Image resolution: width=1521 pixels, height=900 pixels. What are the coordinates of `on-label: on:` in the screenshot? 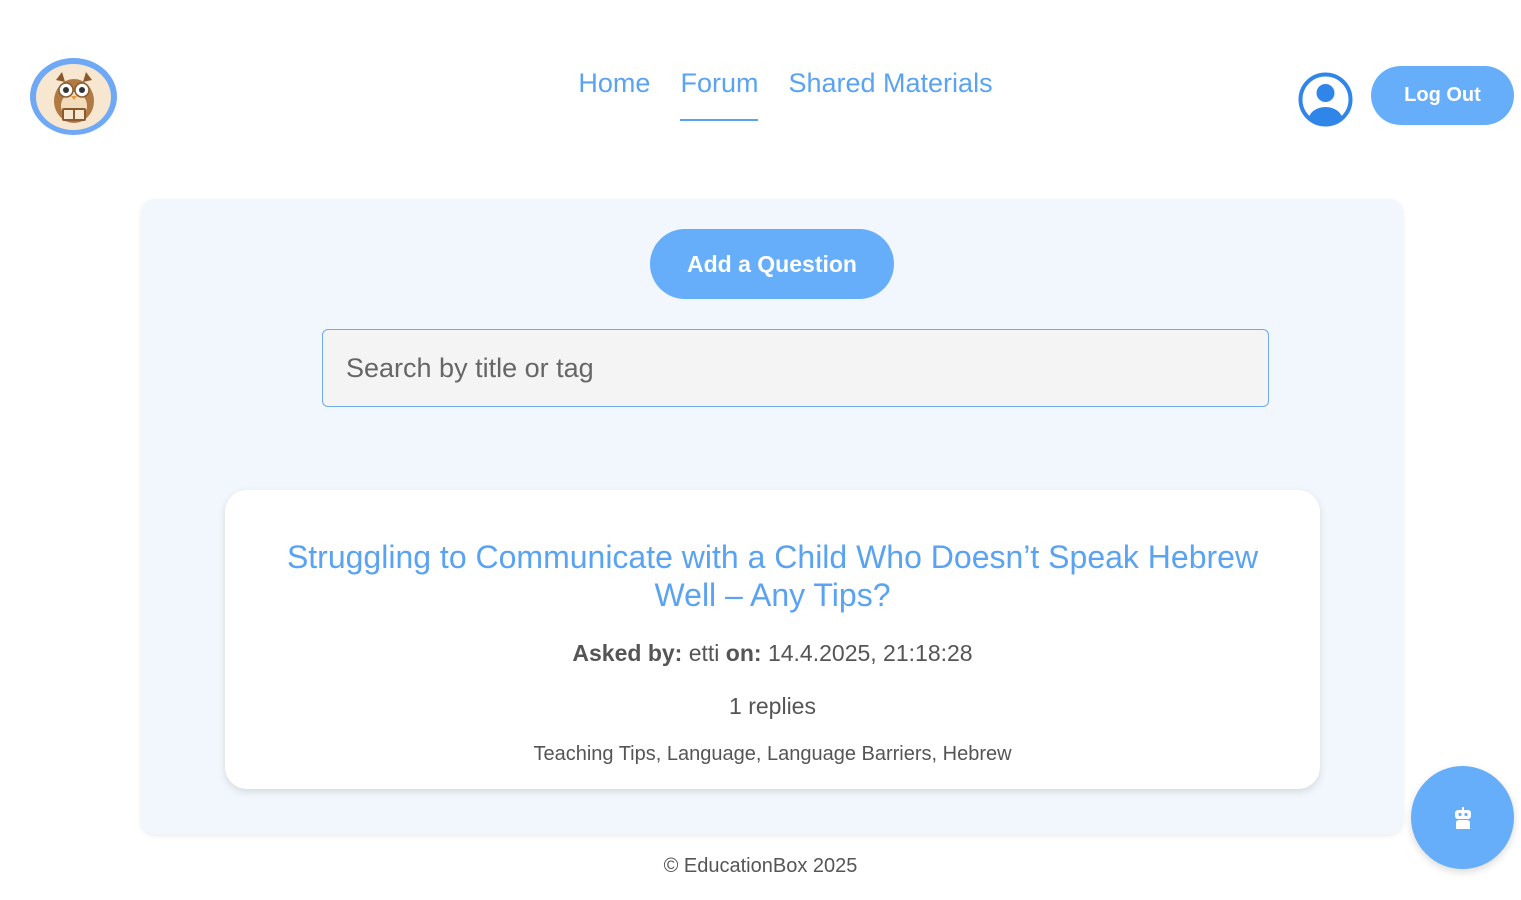 It's located at (743, 653).